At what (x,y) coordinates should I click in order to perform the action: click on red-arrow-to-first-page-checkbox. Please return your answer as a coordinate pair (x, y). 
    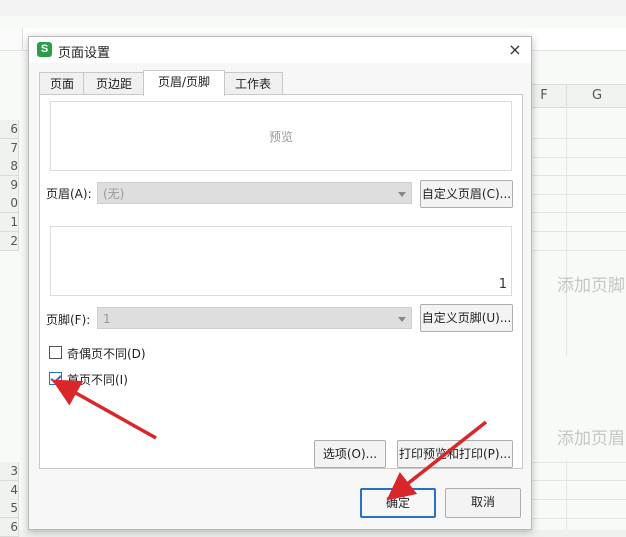
    Looking at the image, I should click on (104, 409).